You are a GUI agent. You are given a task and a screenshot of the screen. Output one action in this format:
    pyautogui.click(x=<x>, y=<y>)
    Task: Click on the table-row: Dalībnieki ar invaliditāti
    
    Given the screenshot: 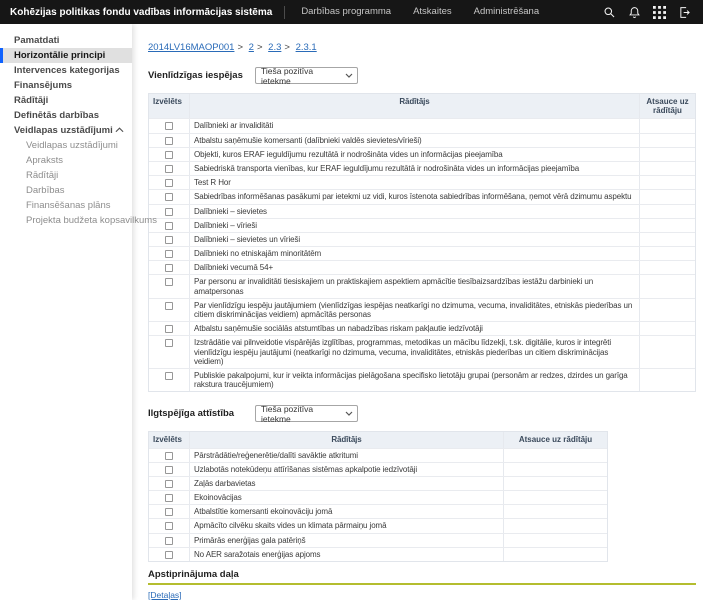 What is the action you would take?
    pyautogui.click(x=422, y=125)
    